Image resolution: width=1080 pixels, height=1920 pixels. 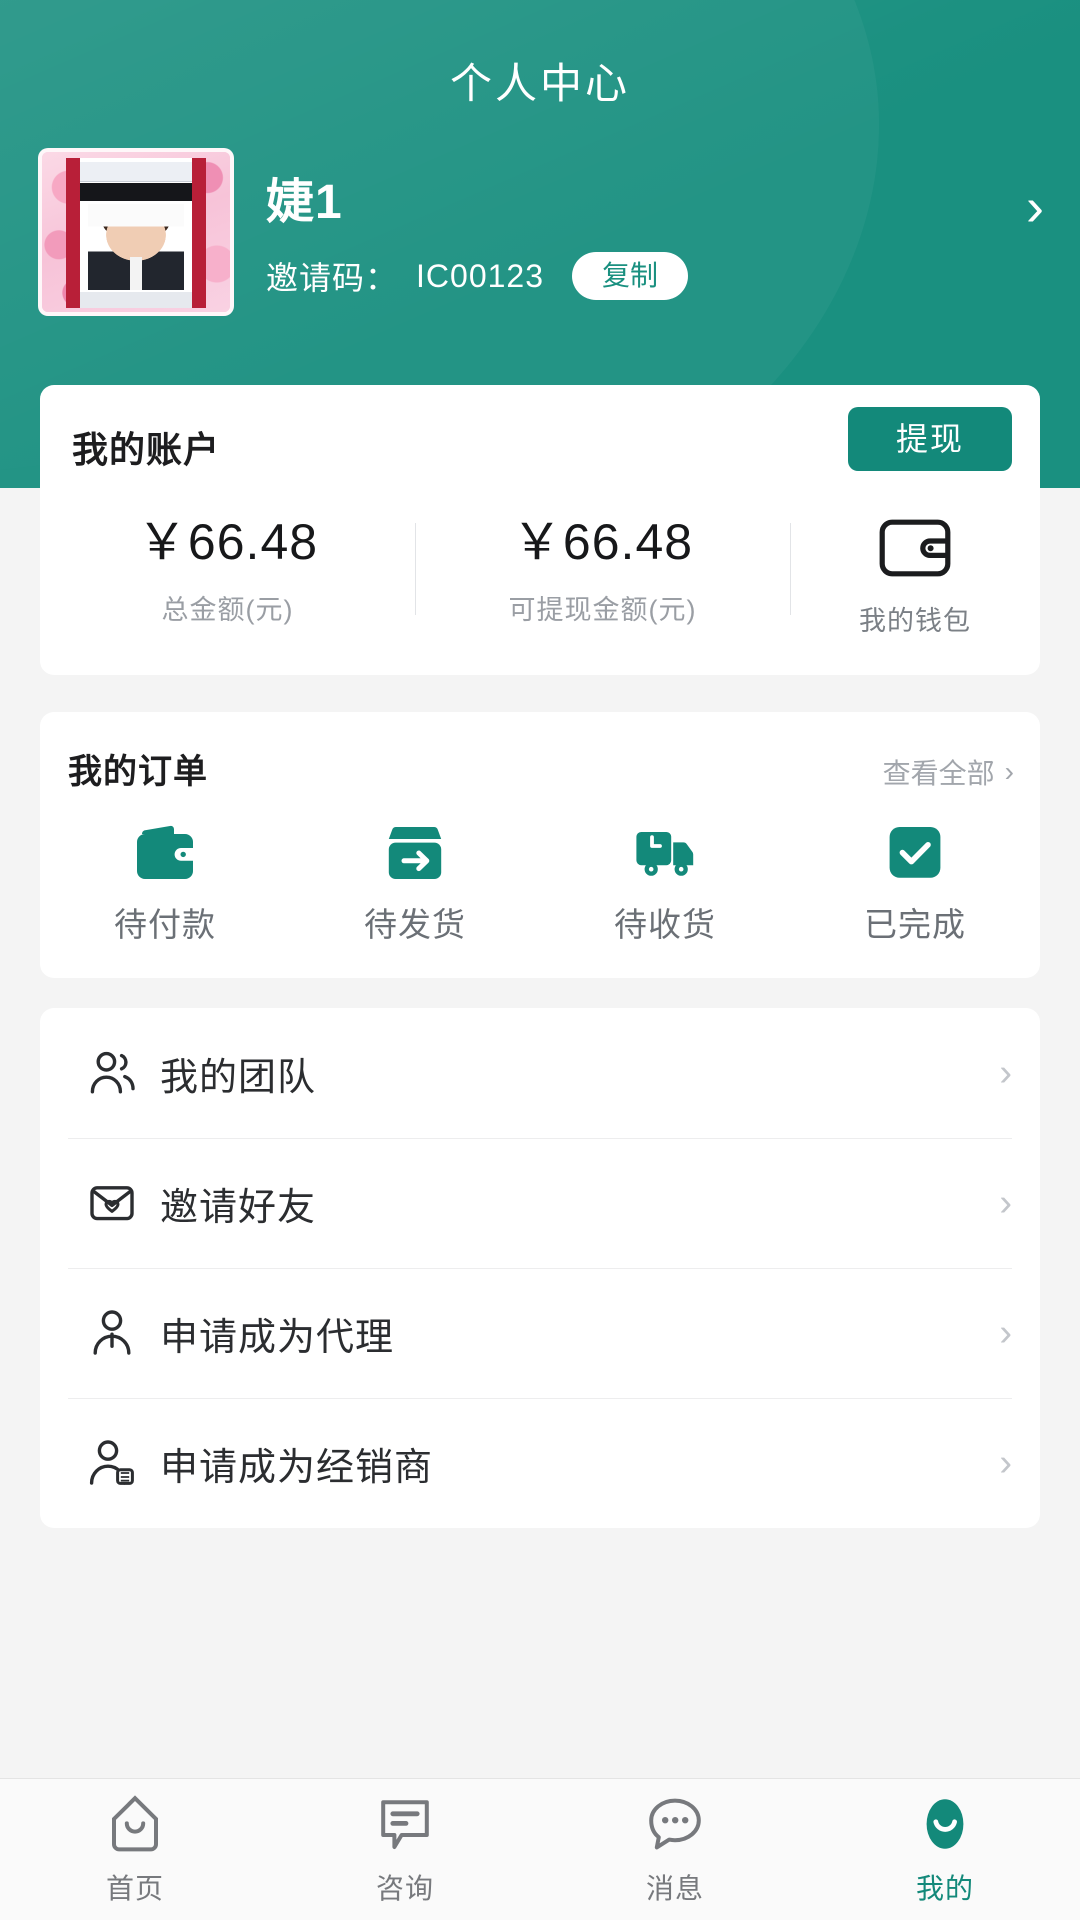 I want to click on invite-code-row: 邀请码： IC00123 复制, so click(x=477, y=276).